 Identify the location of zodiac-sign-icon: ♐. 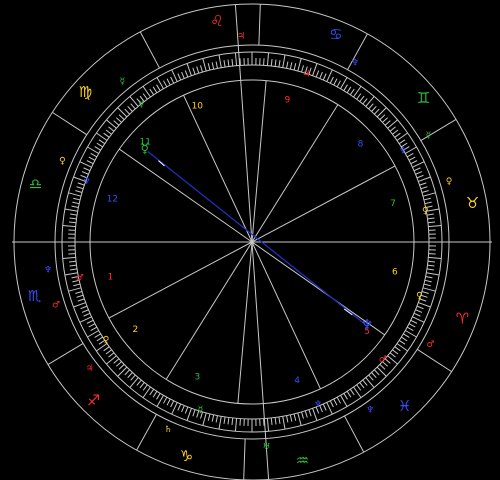
(93, 400).